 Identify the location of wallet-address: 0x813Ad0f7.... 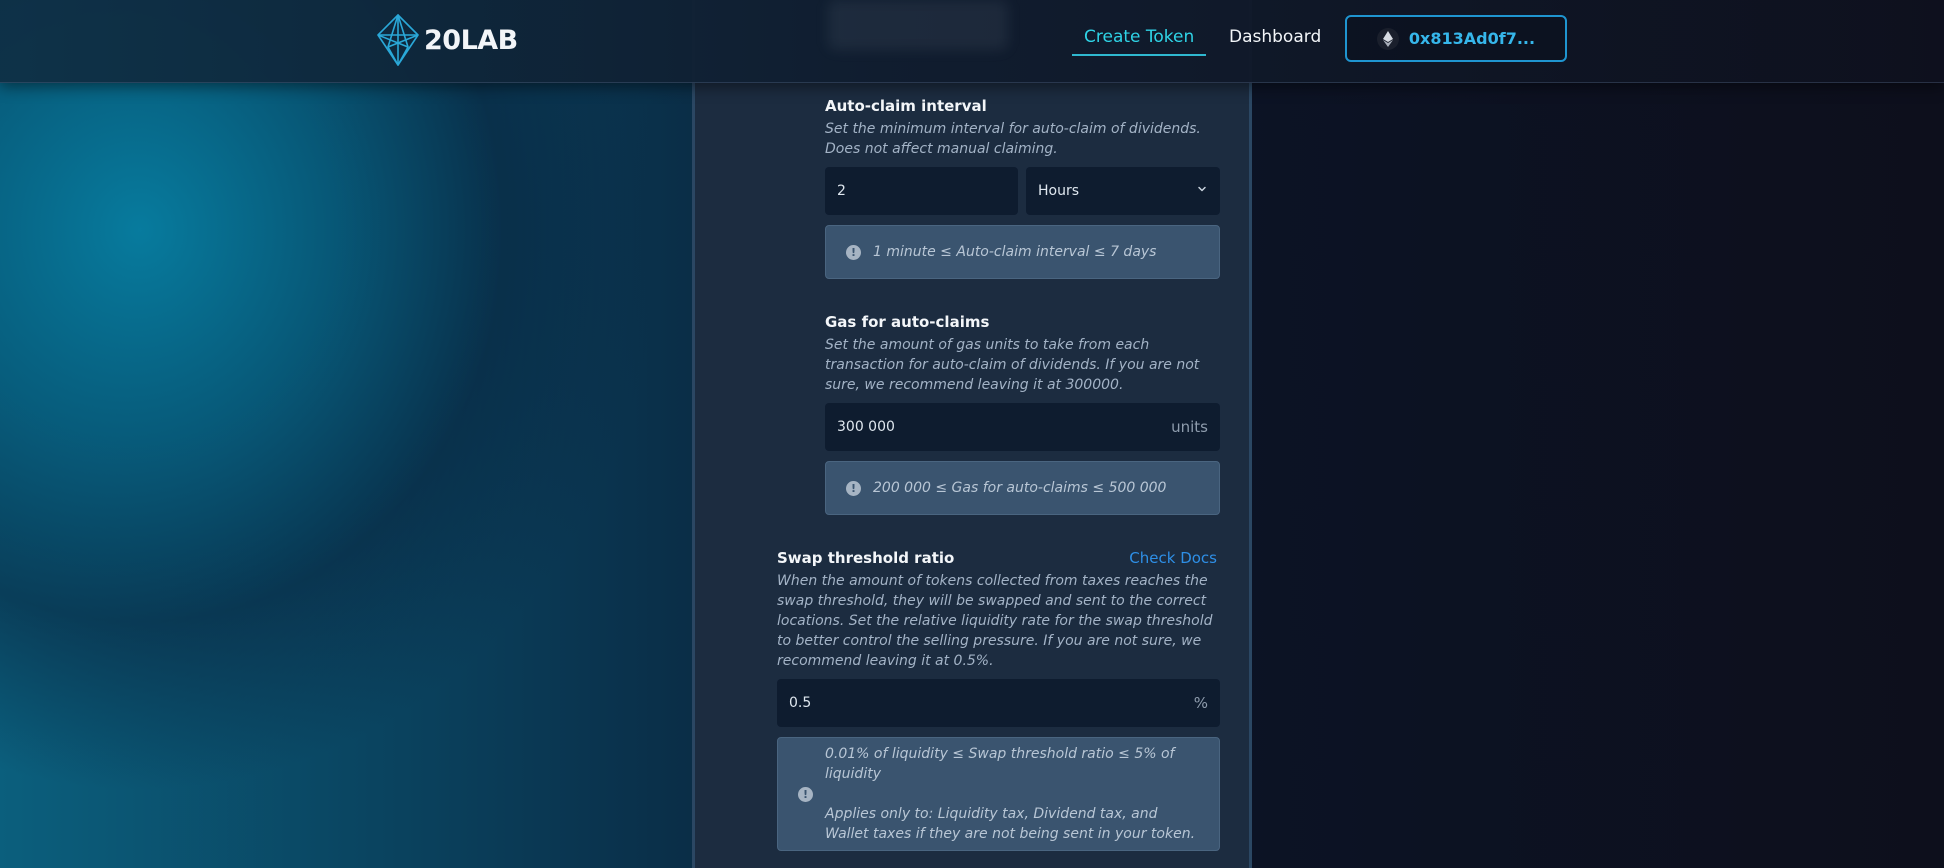
(1472, 38).